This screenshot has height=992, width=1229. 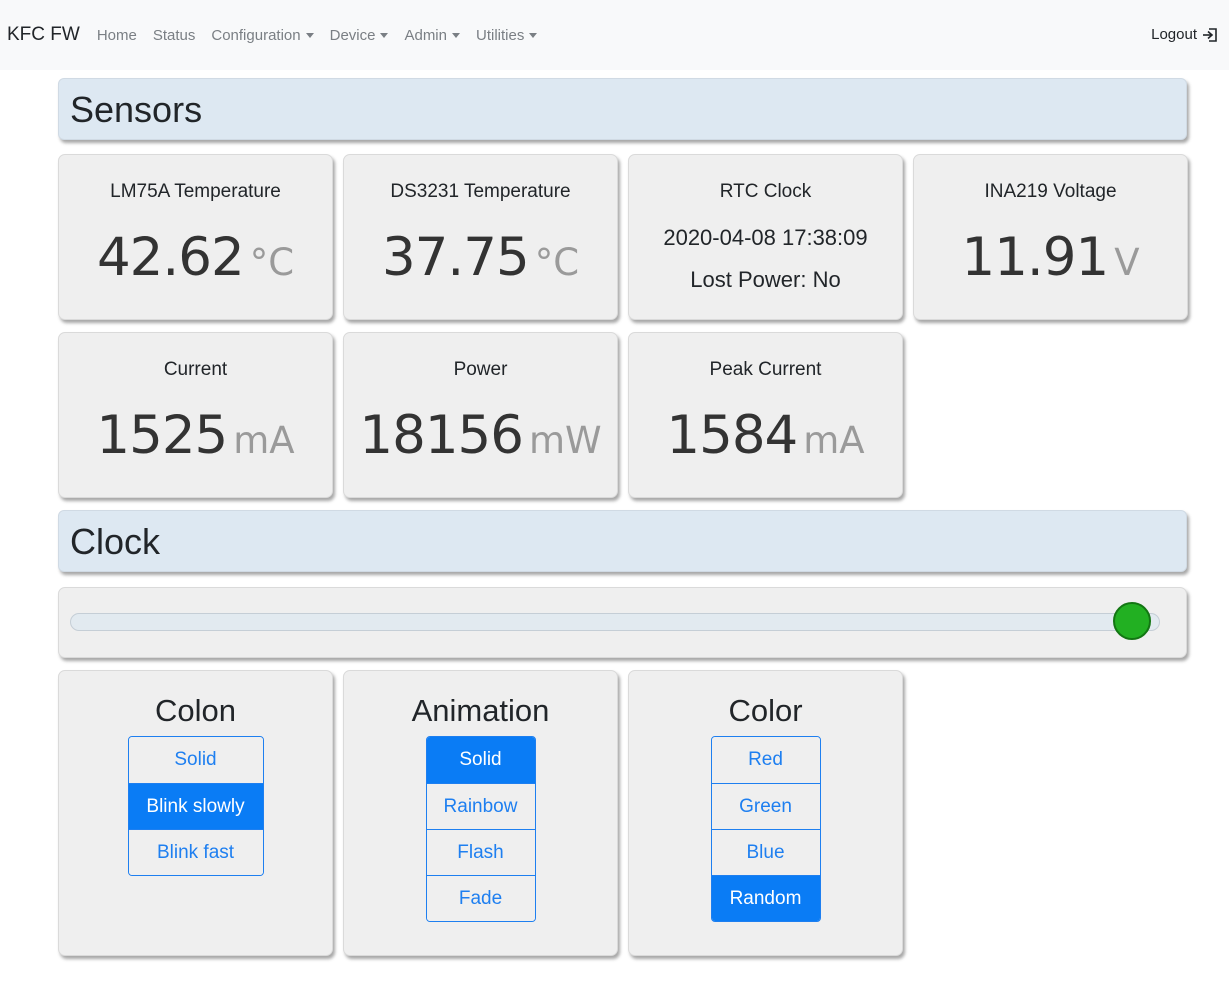 I want to click on nav-admin-label: Admin, so click(x=425, y=35).